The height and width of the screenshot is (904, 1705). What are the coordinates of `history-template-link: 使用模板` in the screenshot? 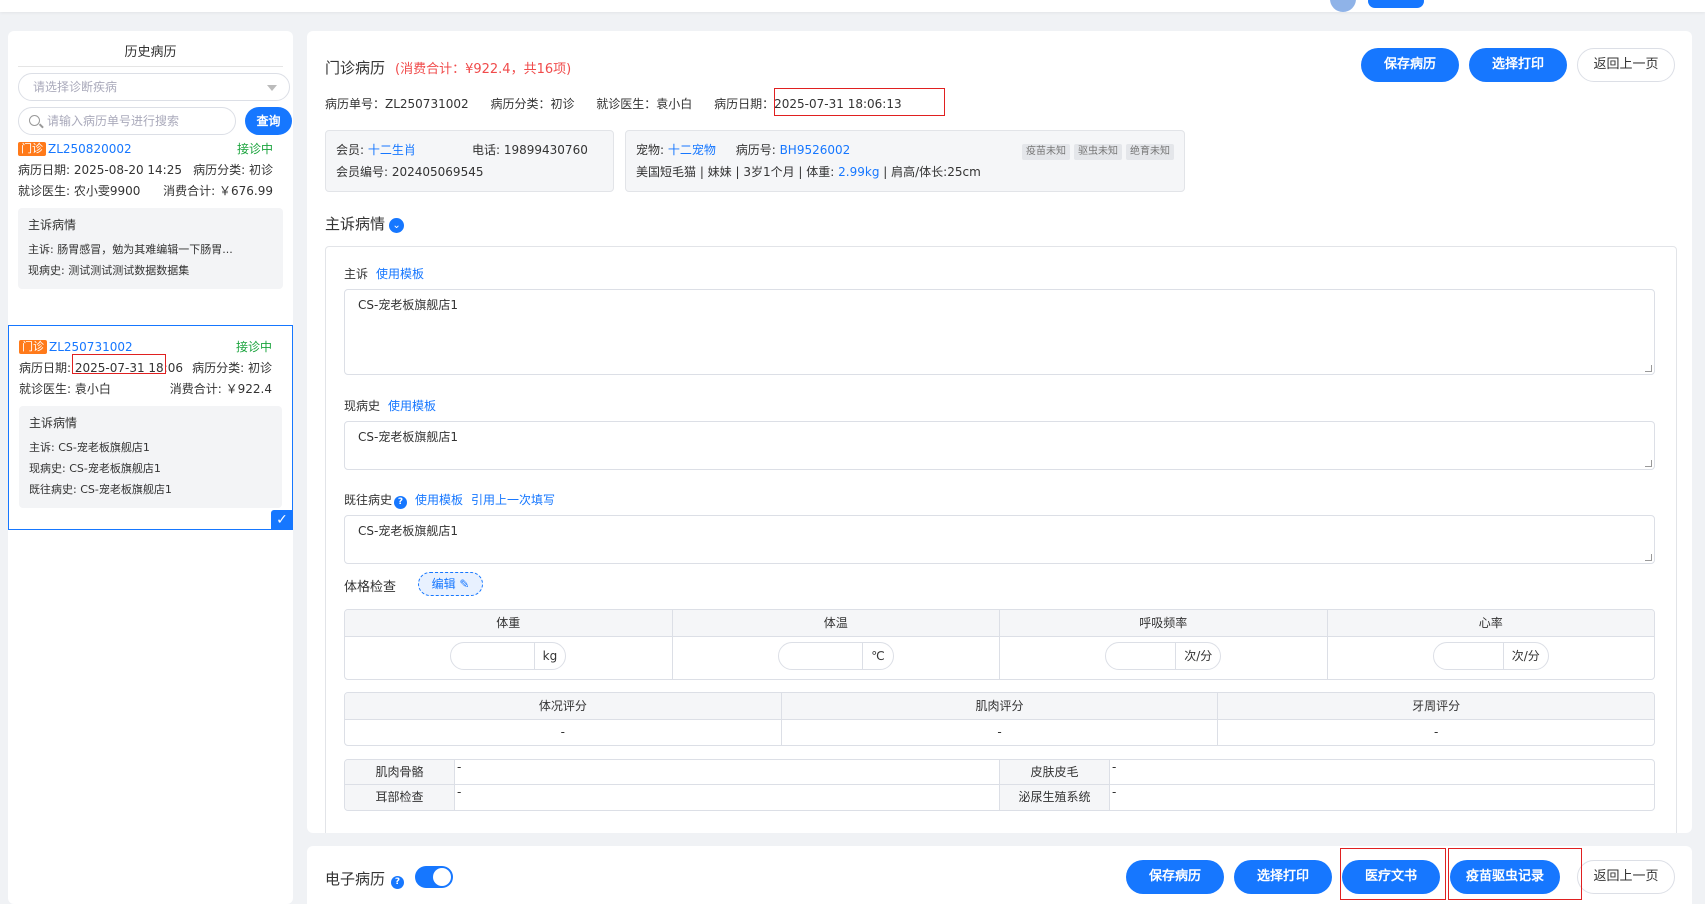 It's located at (412, 406).